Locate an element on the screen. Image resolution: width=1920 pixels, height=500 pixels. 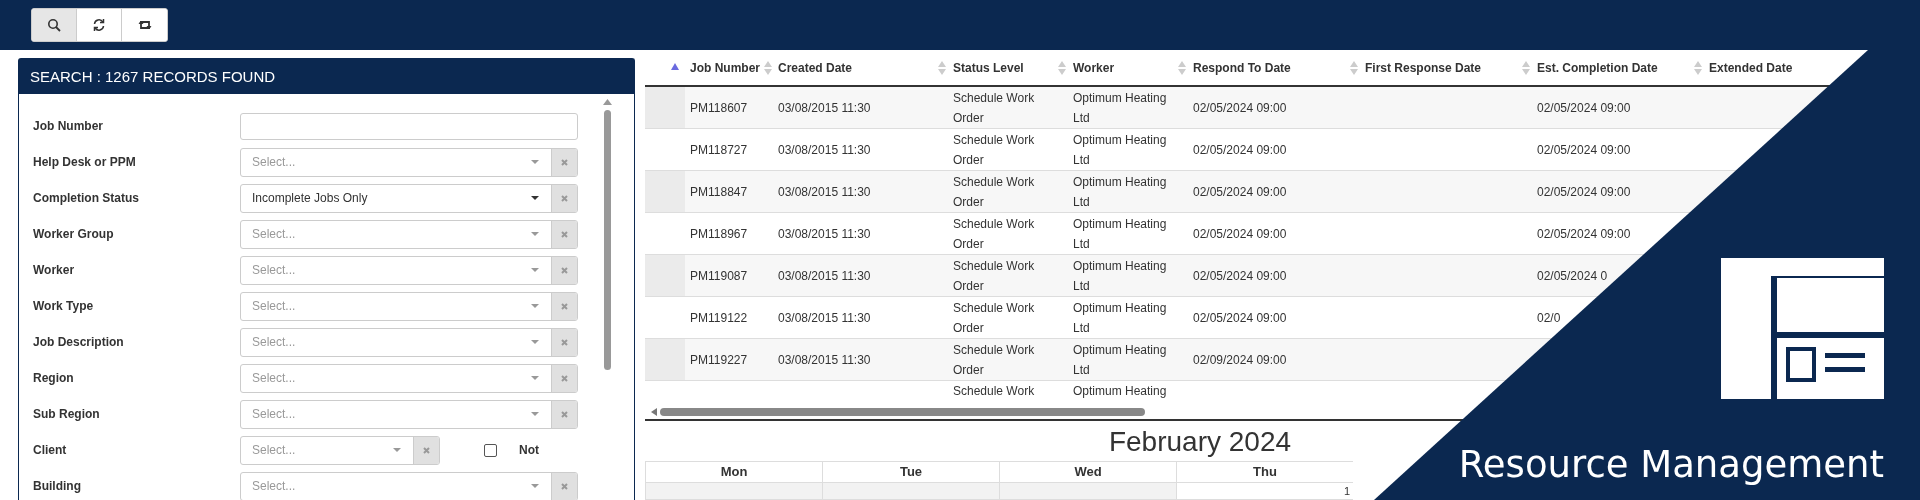
weekday-header: Thu is located at coordinates (1264, 472).